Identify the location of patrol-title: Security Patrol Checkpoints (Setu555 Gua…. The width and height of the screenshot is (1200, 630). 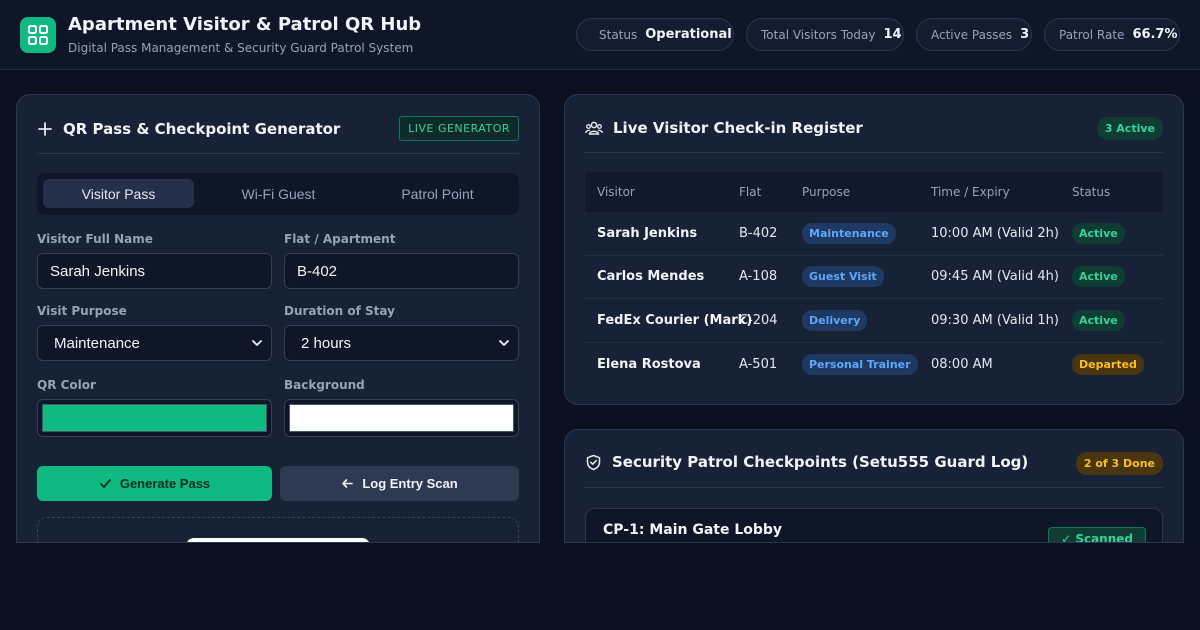
(806, 462).